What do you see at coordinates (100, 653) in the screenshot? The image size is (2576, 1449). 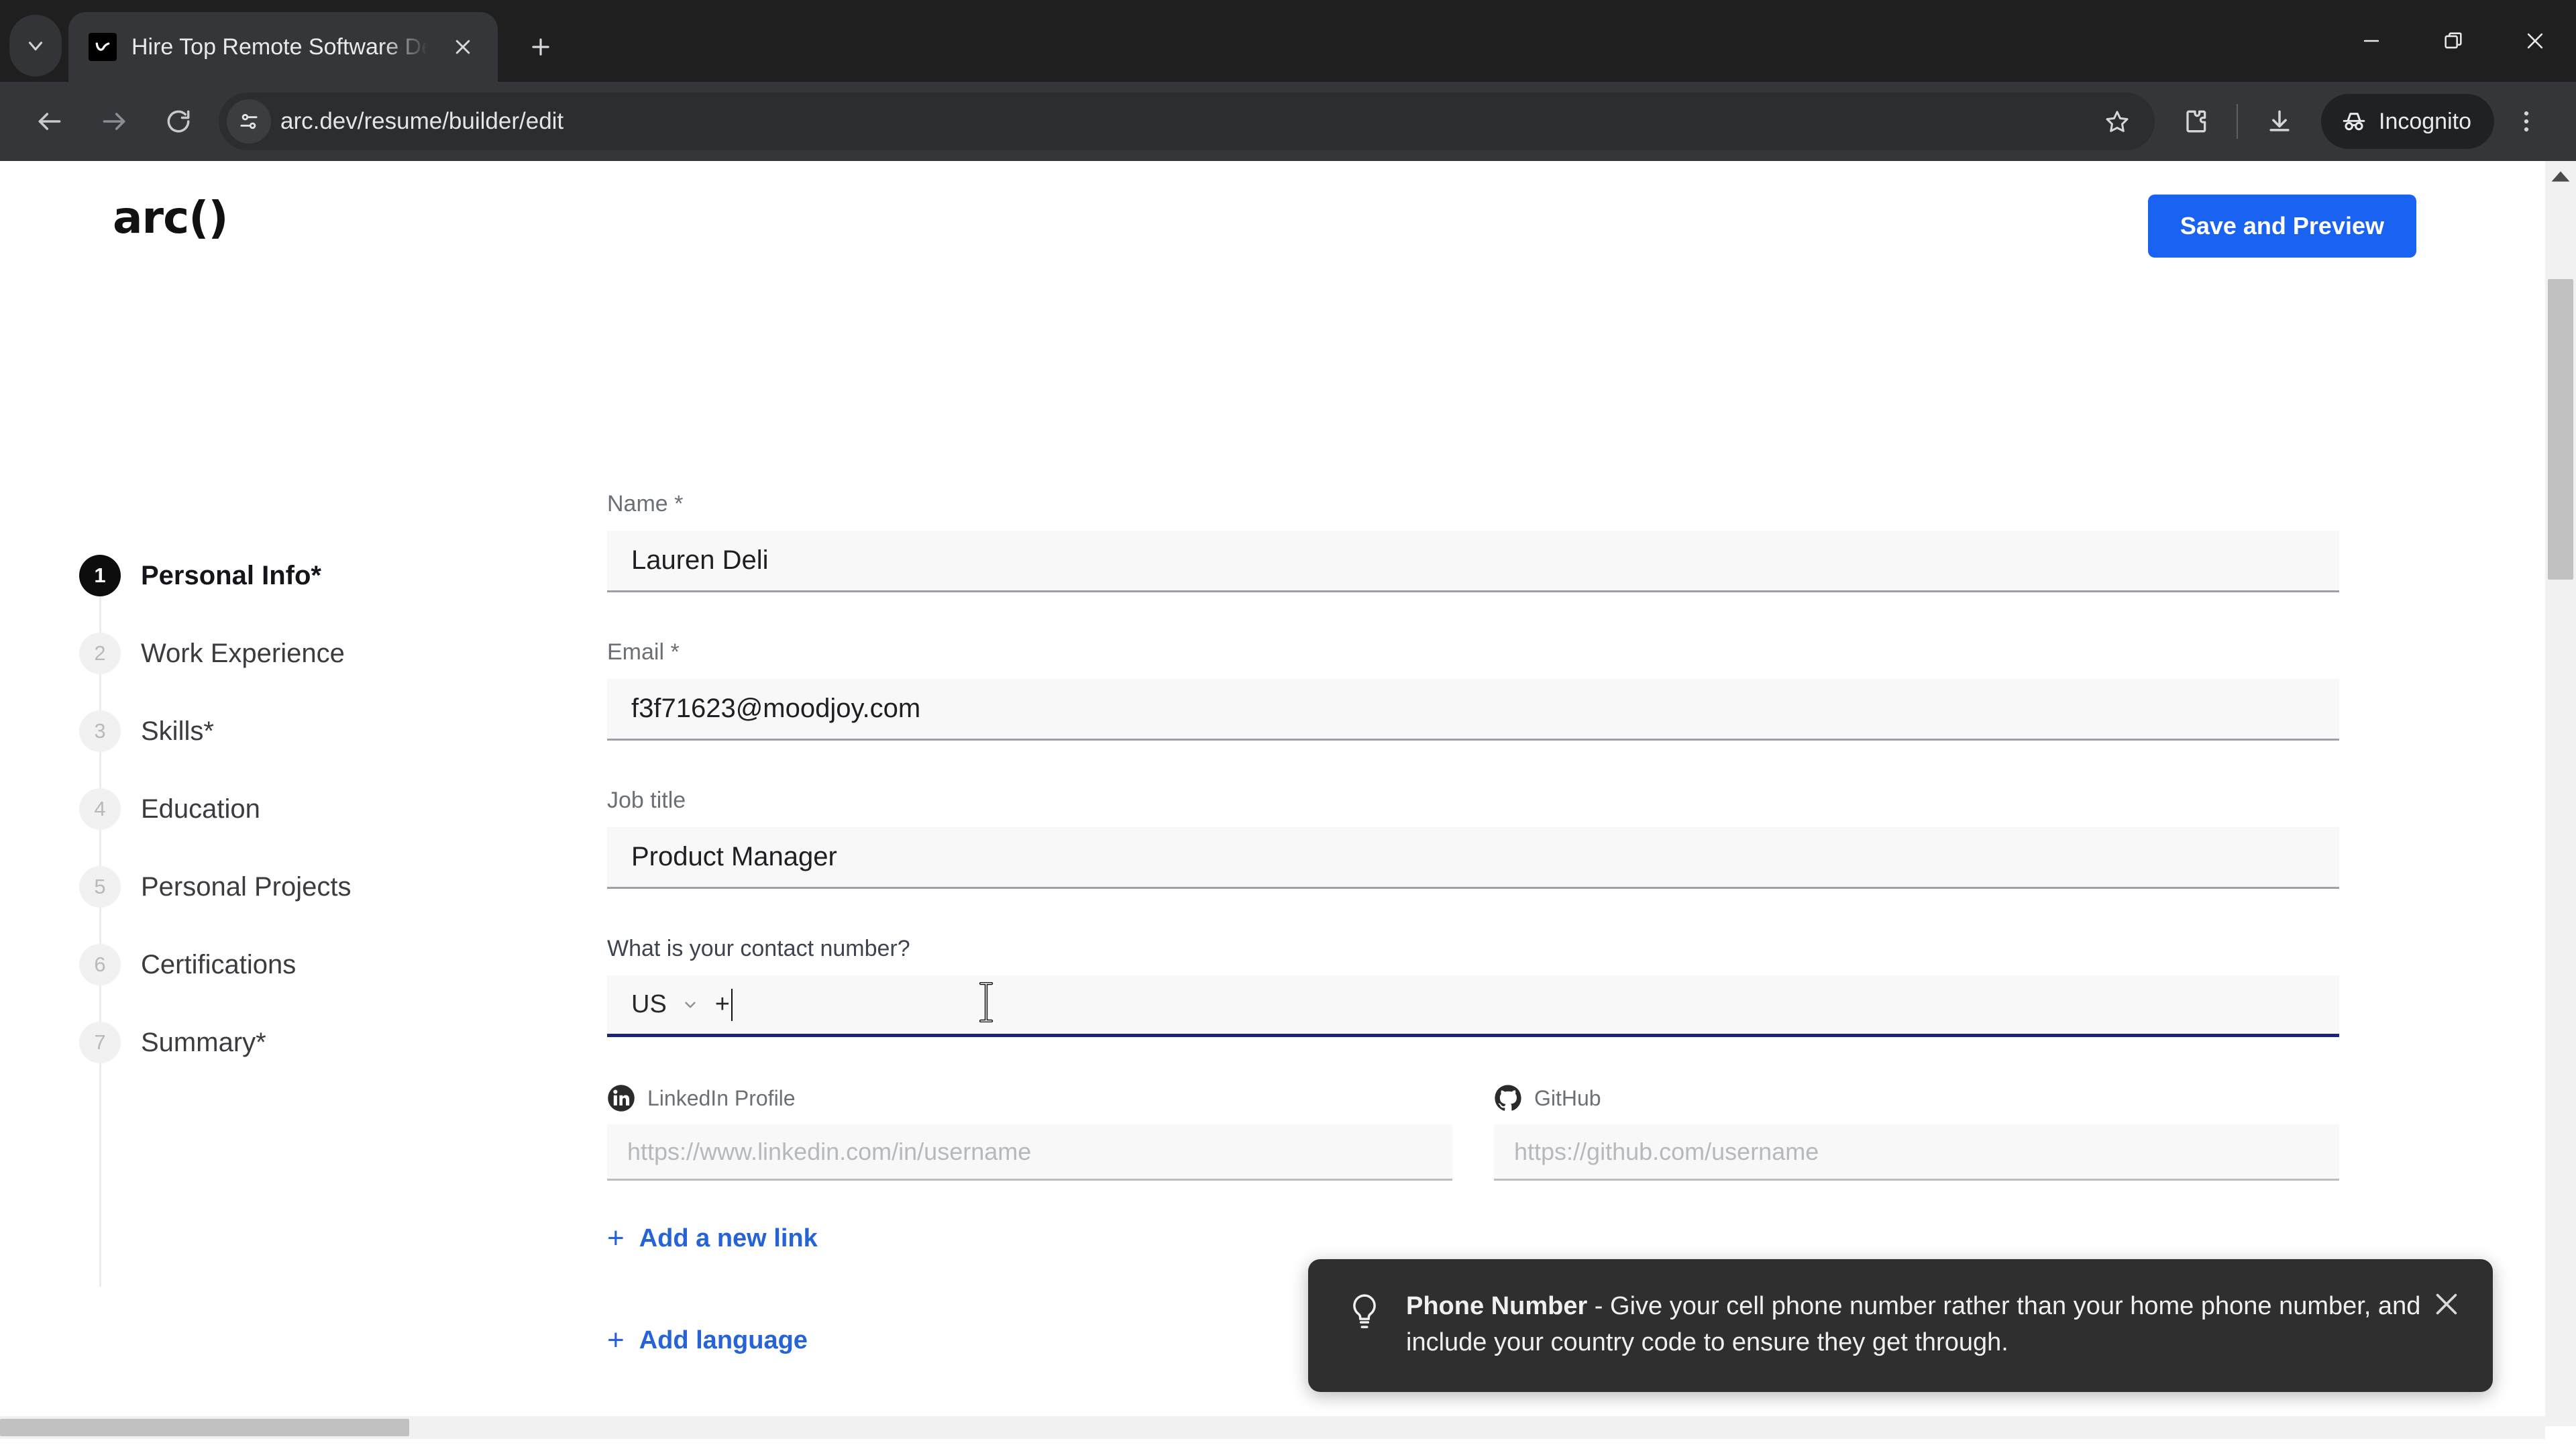 I see `step-number: 2` at bounding box center [100, 653].